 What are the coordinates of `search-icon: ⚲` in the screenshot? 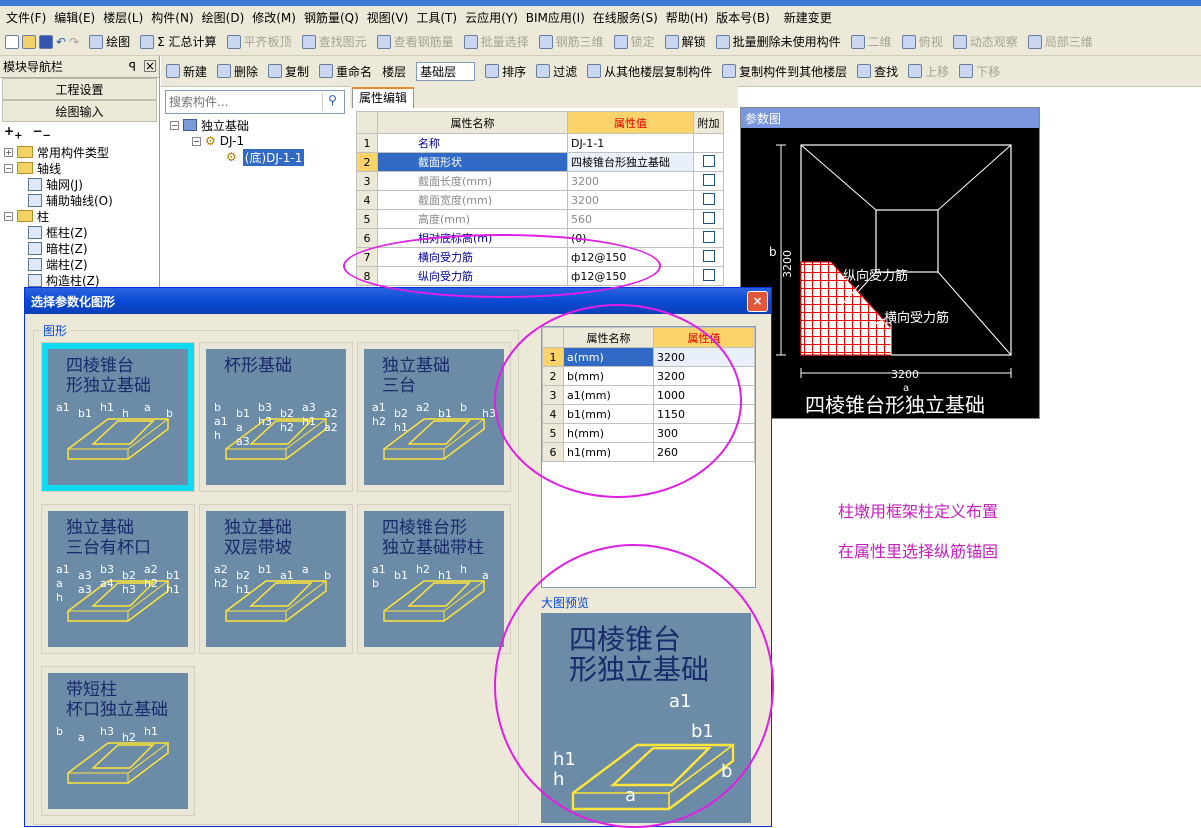 It's located at (332, 102).